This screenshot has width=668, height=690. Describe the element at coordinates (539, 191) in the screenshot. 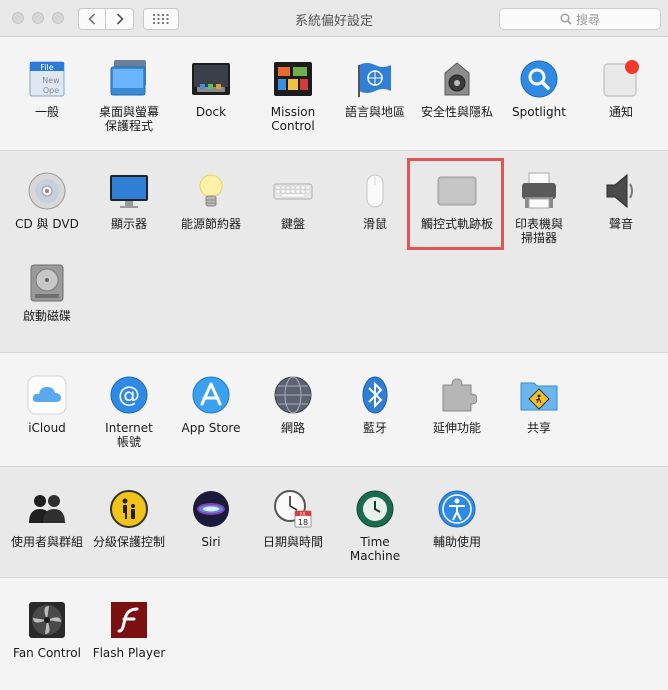

I see `printer-scanner-icon` at that location.